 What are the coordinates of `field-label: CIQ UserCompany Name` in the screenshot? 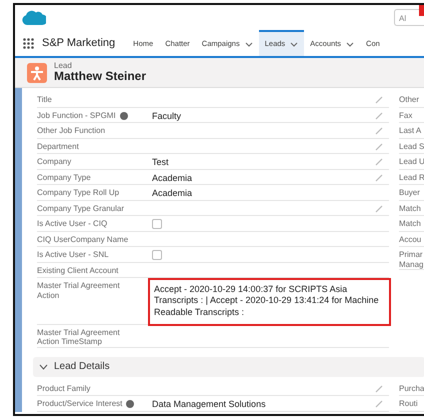 It's located at (82, 239).